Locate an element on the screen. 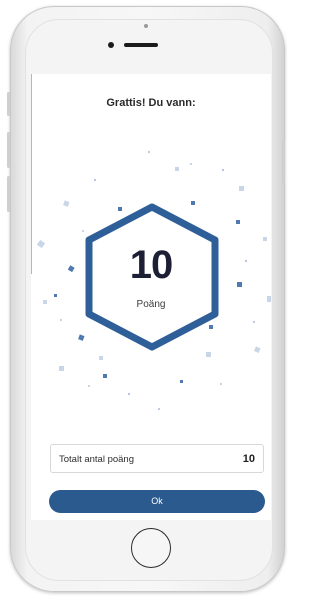  front-camera is located at coordinates (146, 26).